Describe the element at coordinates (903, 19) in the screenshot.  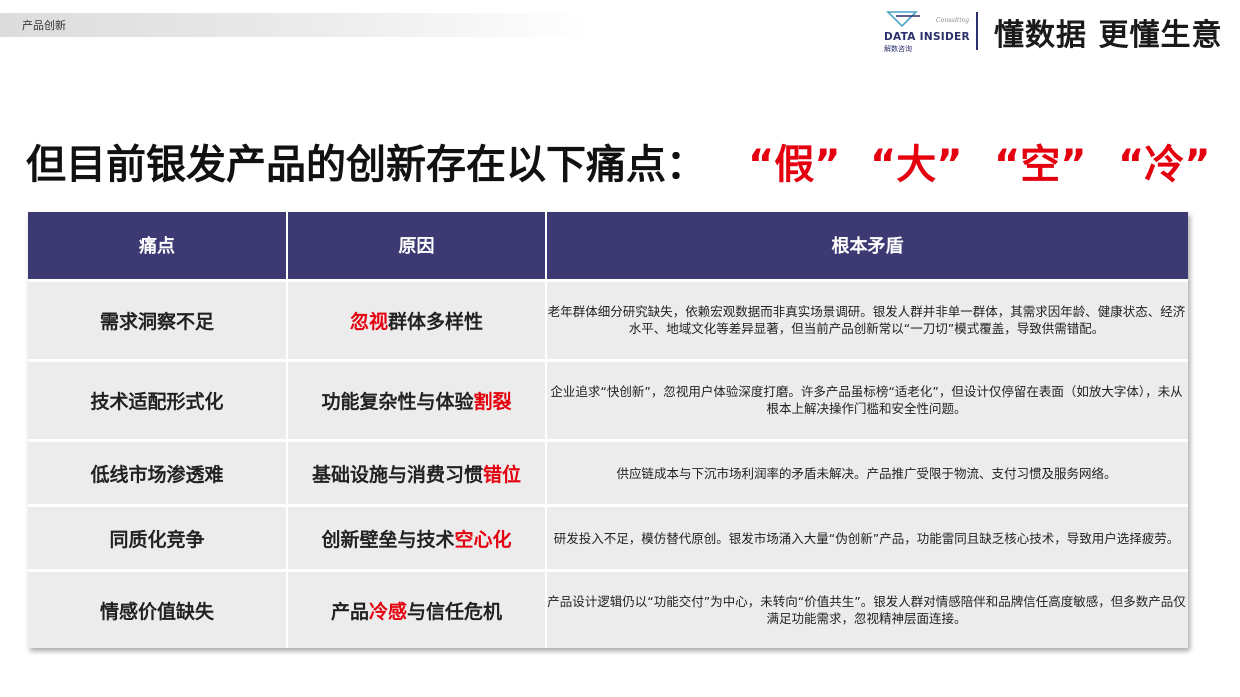
I see `logo-mark-icon` at that location.